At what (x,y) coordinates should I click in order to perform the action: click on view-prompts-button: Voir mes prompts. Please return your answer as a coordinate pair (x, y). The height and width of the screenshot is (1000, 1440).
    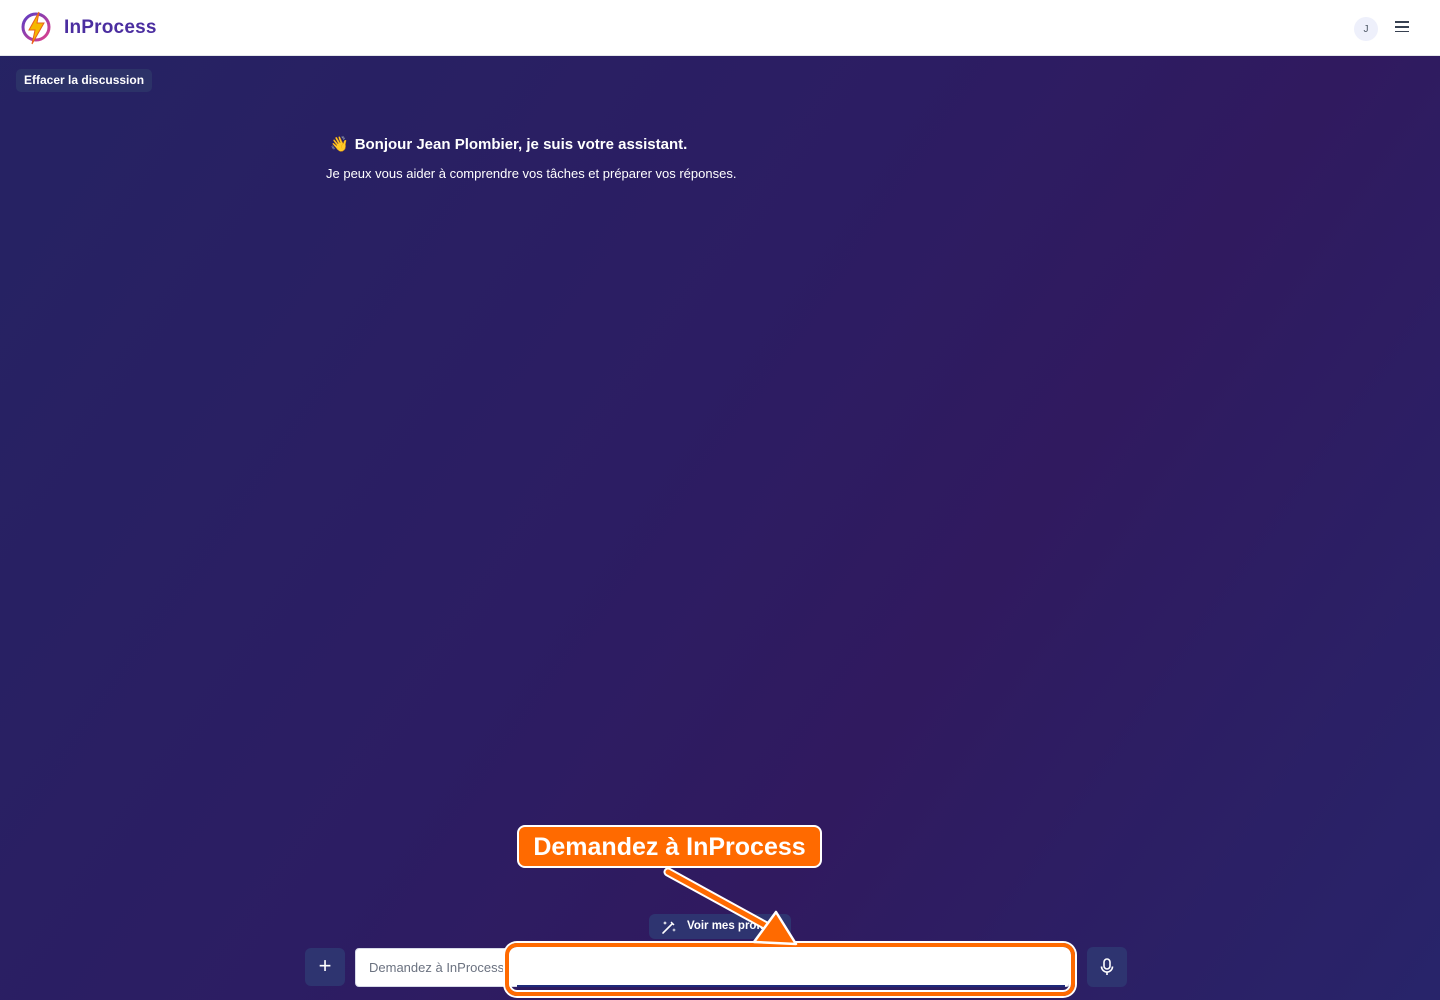
    Looking at the image, I should click on (720, 926).